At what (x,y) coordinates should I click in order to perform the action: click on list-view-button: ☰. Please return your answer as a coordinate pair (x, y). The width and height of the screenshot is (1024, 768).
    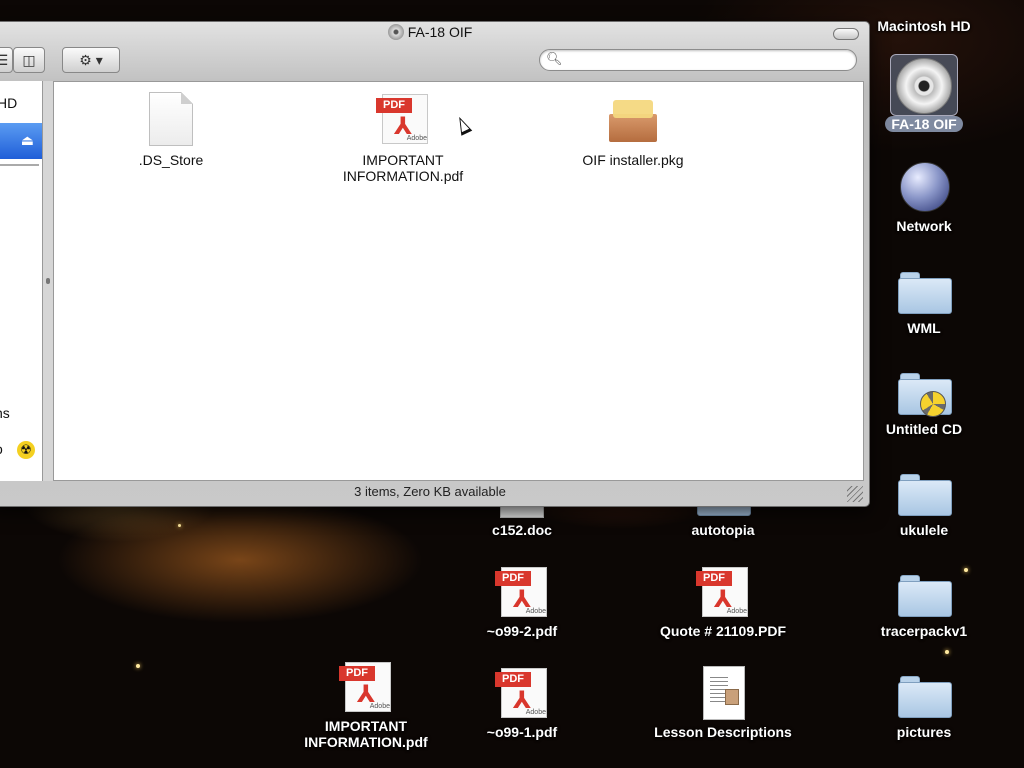
    Looking at the image, I should click on (6, 60).